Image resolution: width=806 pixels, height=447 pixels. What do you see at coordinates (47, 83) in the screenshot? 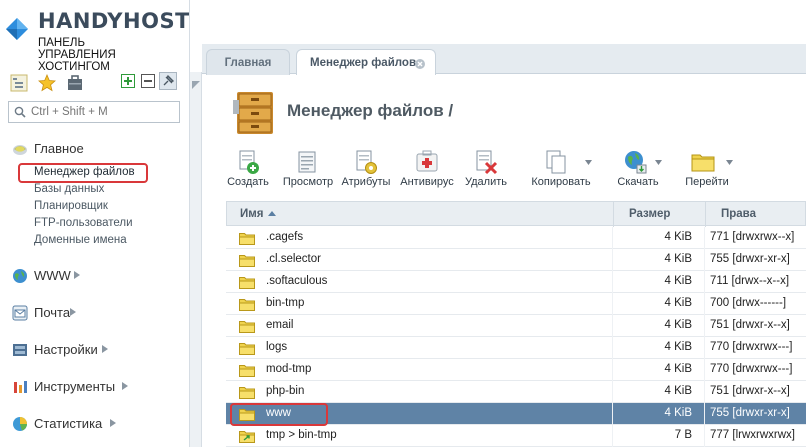
I see `favorites-star-icon` at bounding box center [47, 83].